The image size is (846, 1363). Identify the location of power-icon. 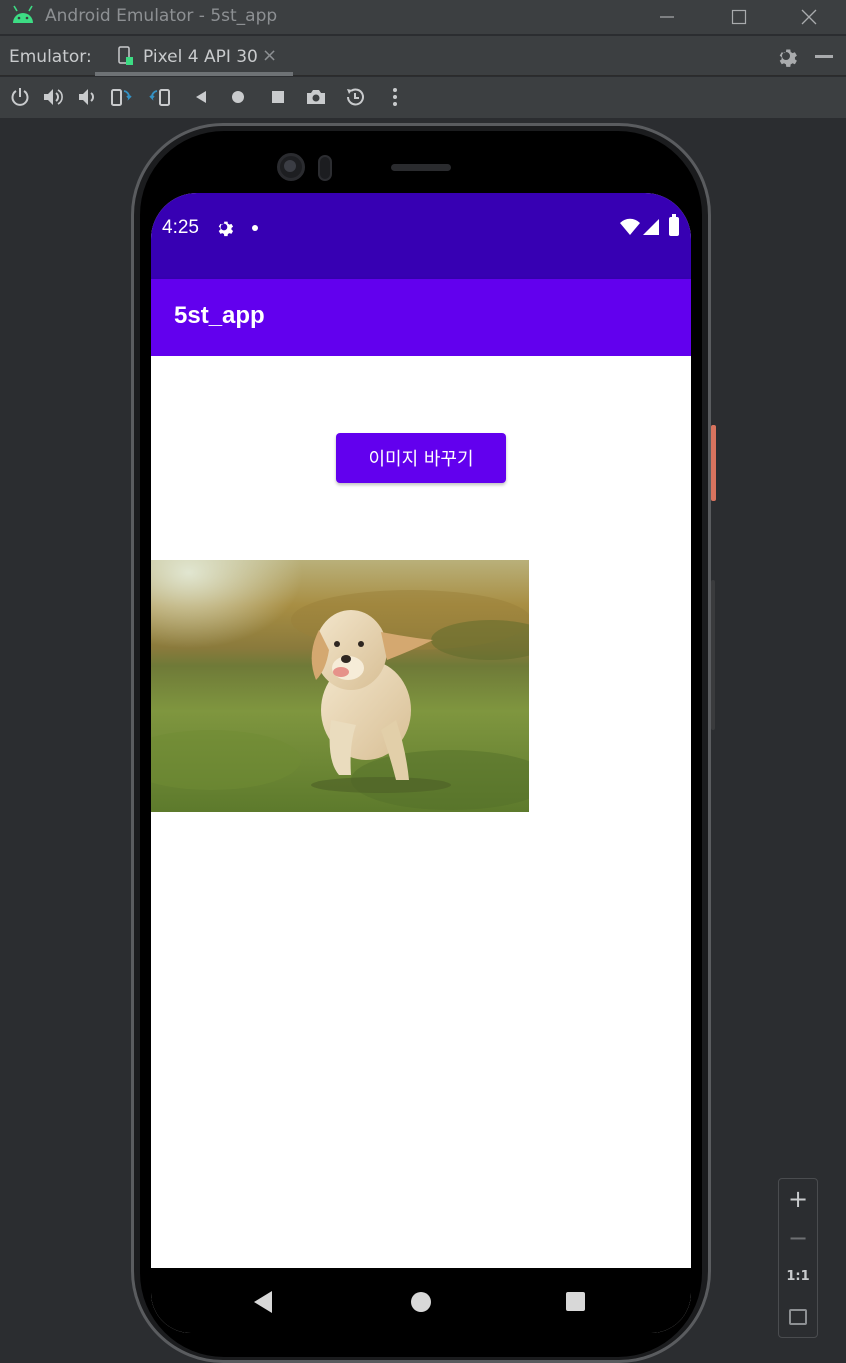
(20, 97).